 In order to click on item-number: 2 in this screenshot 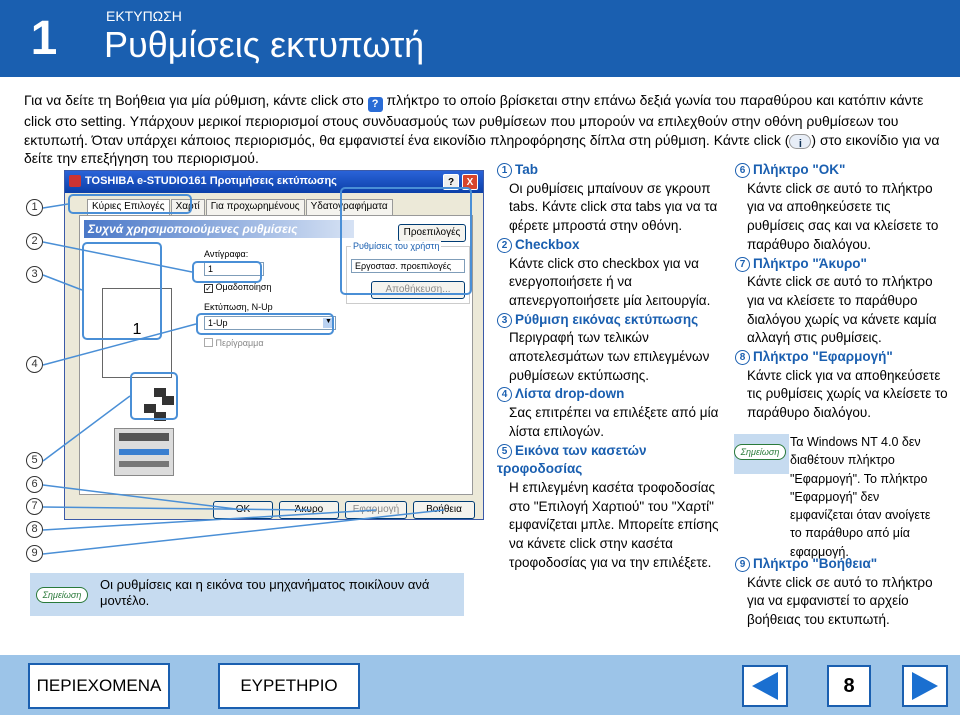, I will do `click(504, 245)`.